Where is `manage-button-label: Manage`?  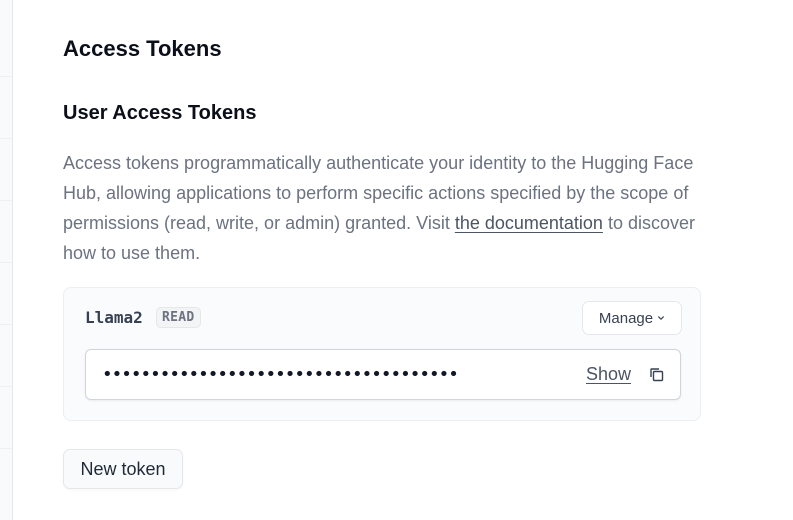
manage-button-label: Manage is located at coordinates (626, 318).